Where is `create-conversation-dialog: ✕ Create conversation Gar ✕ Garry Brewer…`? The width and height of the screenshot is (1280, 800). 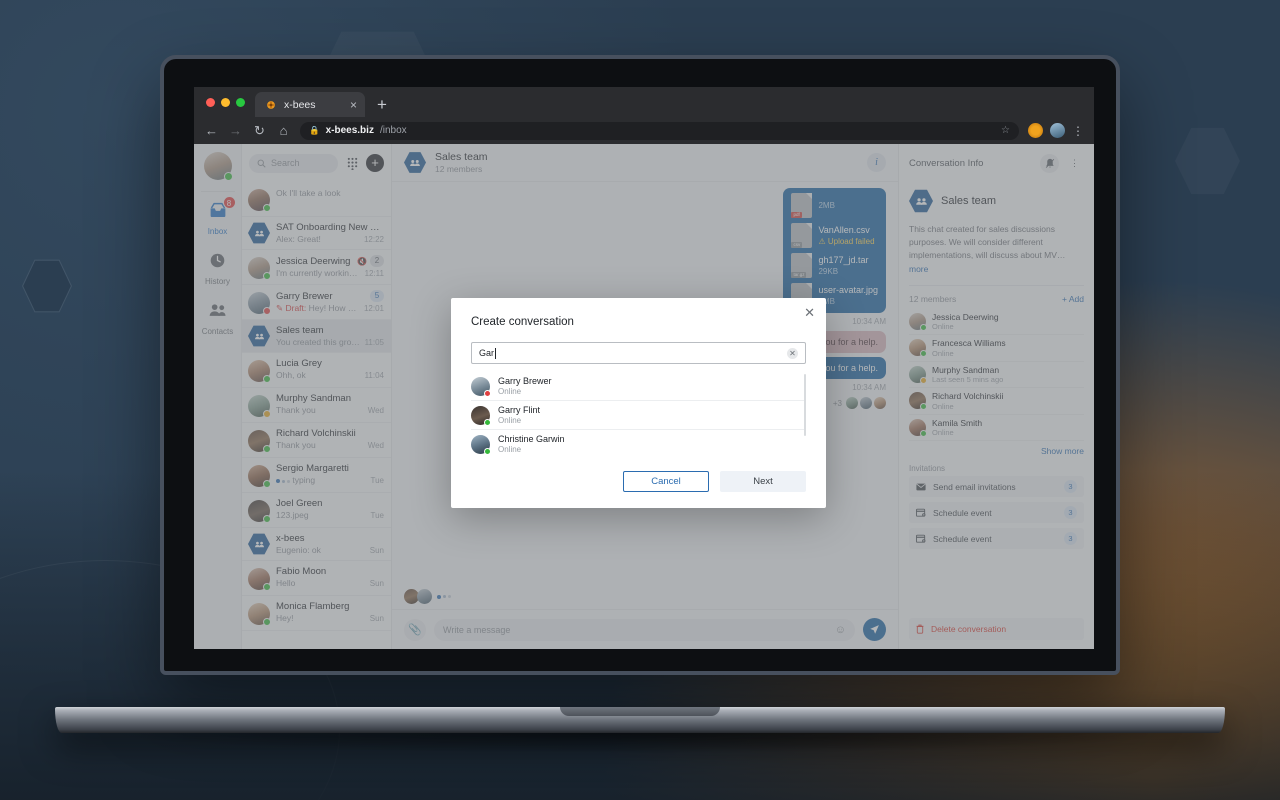
create-conversation-dialog: ✕ Create conversation Gar ✕ Garry Brewer… is located at coordinates (638, 403).